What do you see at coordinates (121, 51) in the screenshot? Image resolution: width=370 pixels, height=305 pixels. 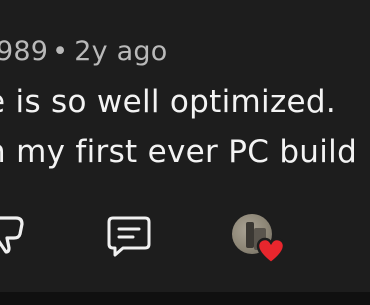 I see `comment-timestamp: 2y ago` at bounding box center [121, 51].